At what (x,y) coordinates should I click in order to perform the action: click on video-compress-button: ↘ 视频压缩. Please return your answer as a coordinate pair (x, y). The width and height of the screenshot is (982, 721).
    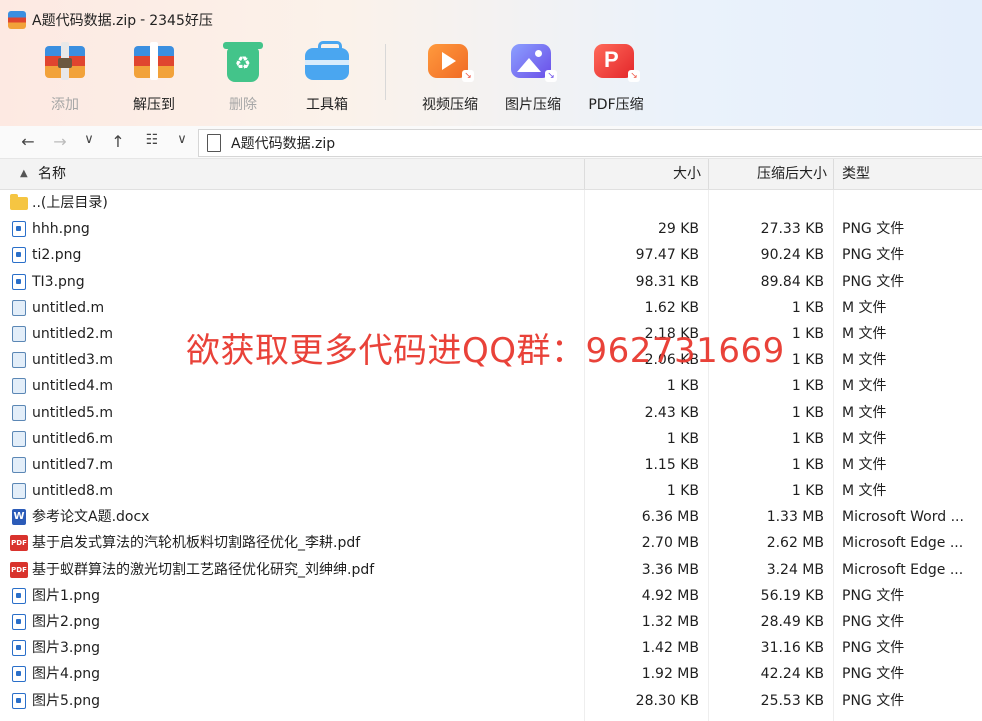
    Looking at the image, I should click on (450, 75).